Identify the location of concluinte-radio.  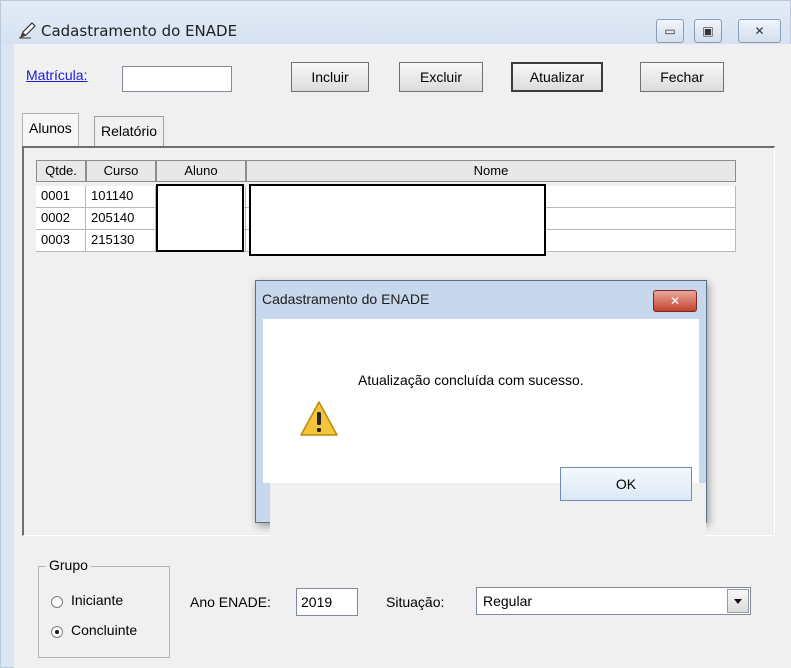
(57, 632).